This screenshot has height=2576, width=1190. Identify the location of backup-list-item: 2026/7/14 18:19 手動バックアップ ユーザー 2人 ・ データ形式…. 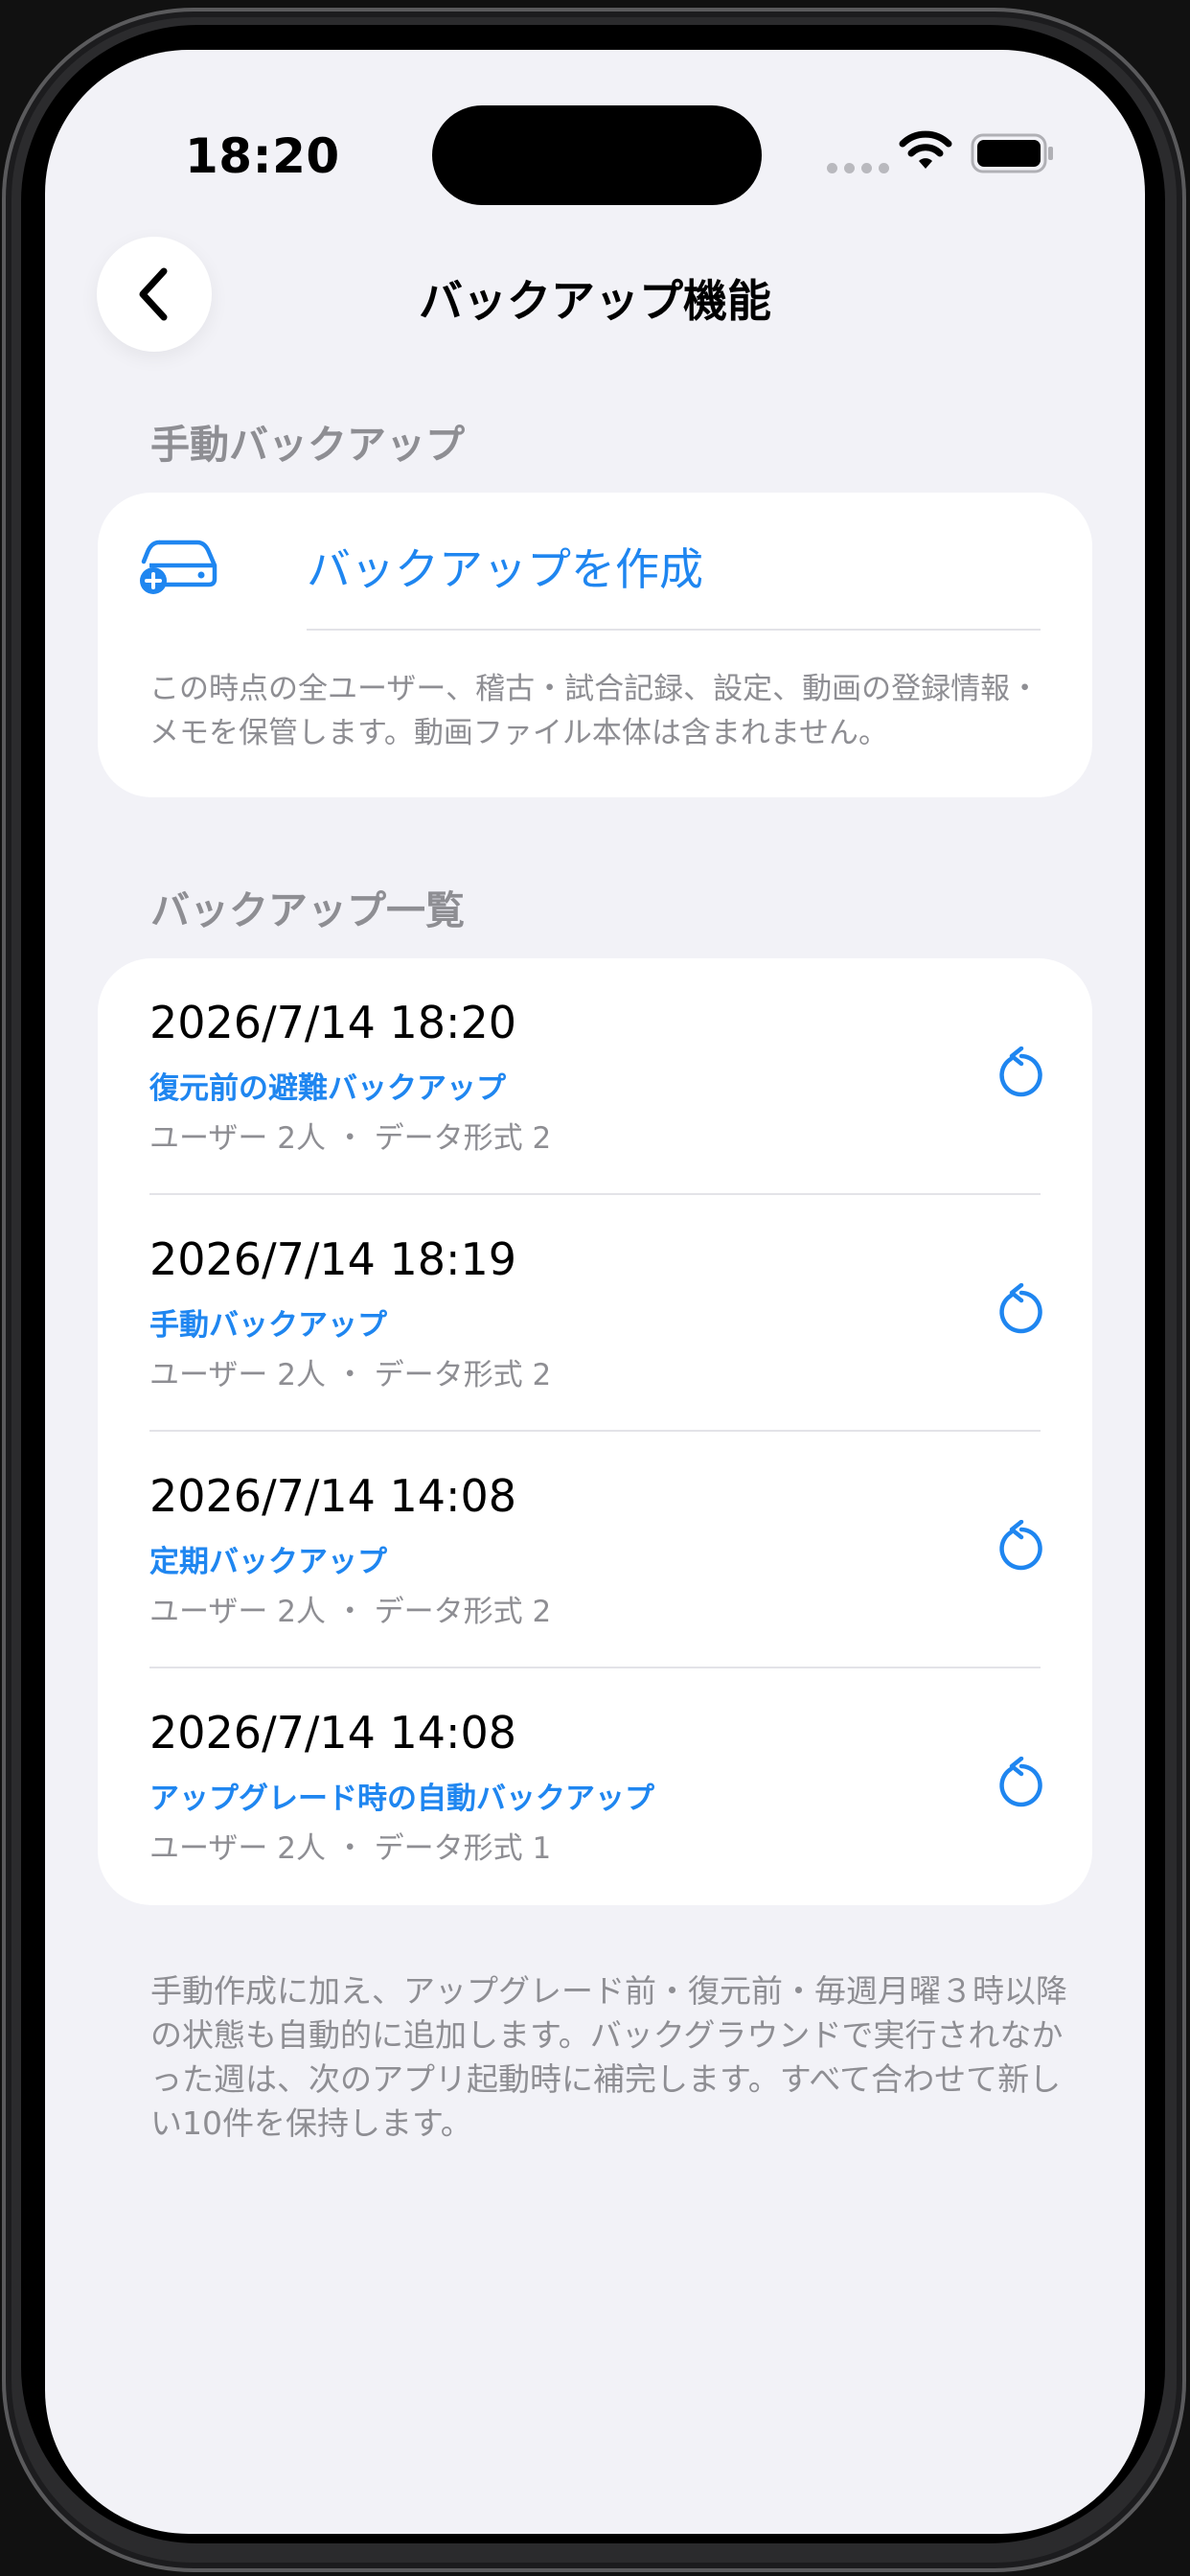
(595, 1313).